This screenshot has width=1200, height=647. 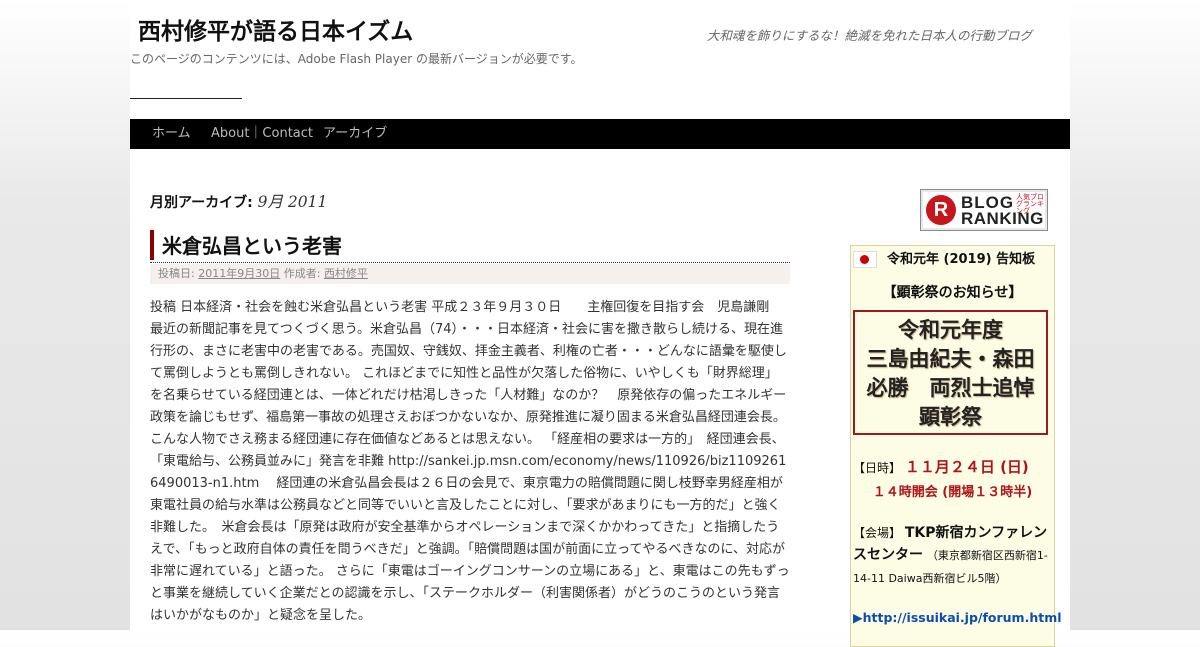 What do you see at coordinates (950, 372) in the screenshot?
I see `memorial-event-box: 令和元年度 三島由紀夫・森田 必勝 両烈士追悼 顕彰祭` at bounding box center [950, 372].